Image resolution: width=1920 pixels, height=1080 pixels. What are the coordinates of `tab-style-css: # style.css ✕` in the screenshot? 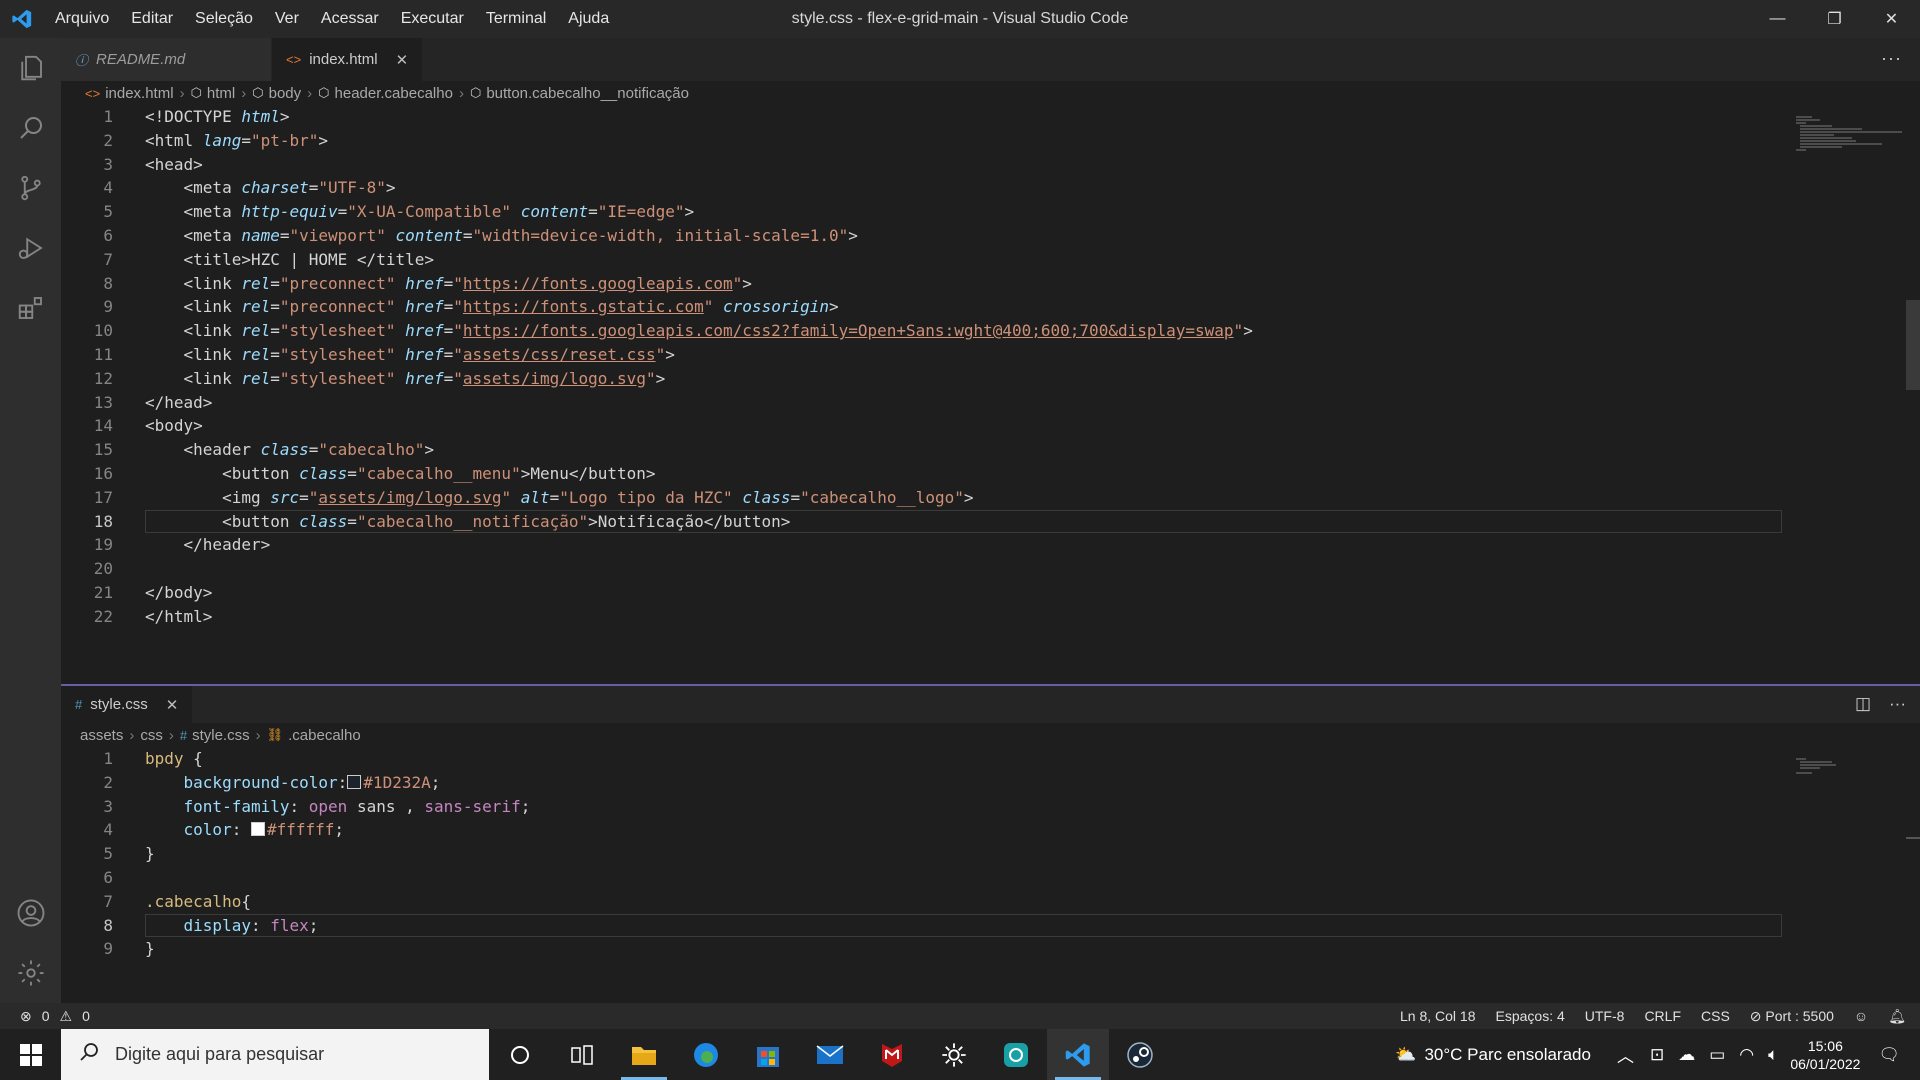 It's located at (127, 704).